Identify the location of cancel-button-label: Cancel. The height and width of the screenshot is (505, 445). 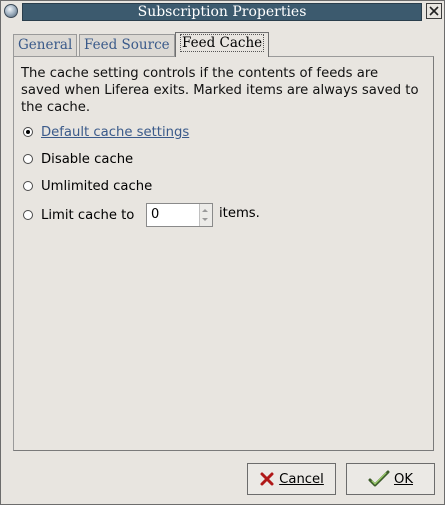
(301, 479).